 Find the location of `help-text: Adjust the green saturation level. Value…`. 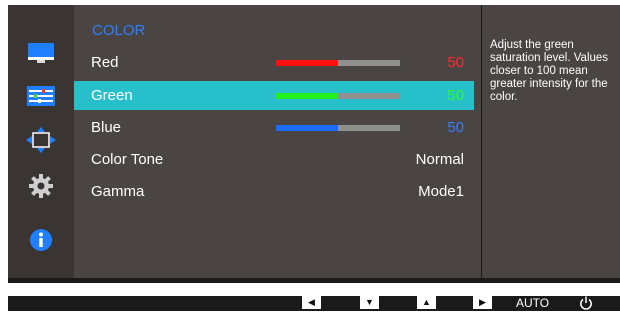

help-text: Adjust the green saturation level. Value… is located at coordinates (549, 71).